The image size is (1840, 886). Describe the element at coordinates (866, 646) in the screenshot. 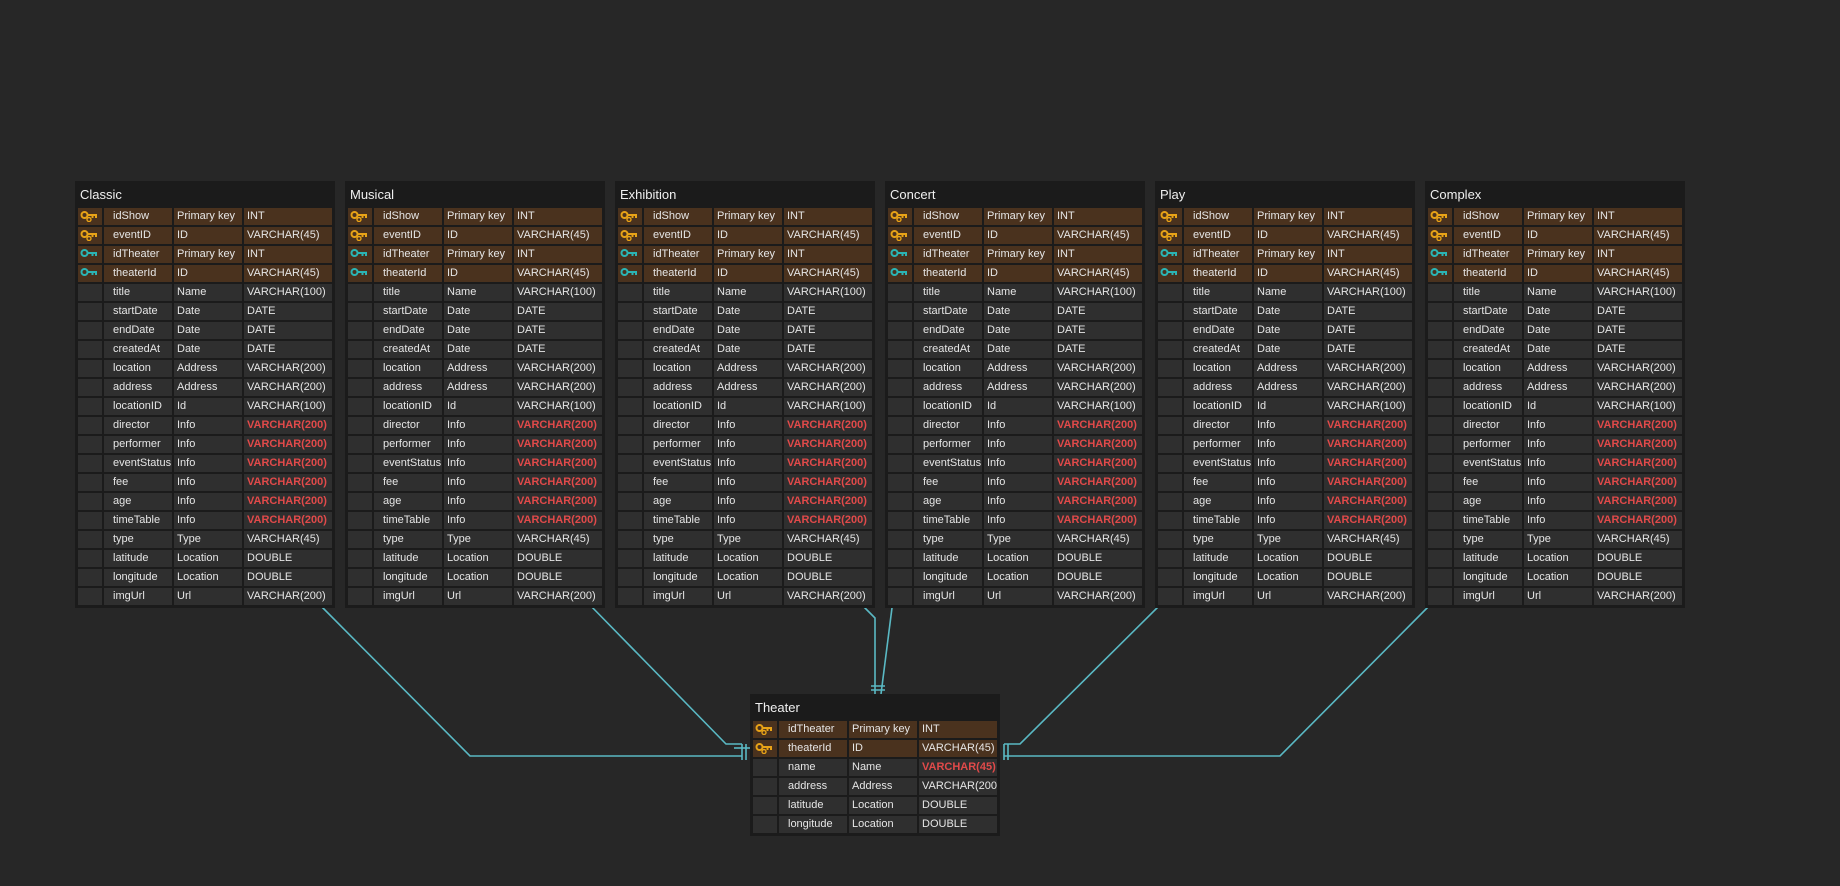

I see `relation-exhibition-theater` at that location.